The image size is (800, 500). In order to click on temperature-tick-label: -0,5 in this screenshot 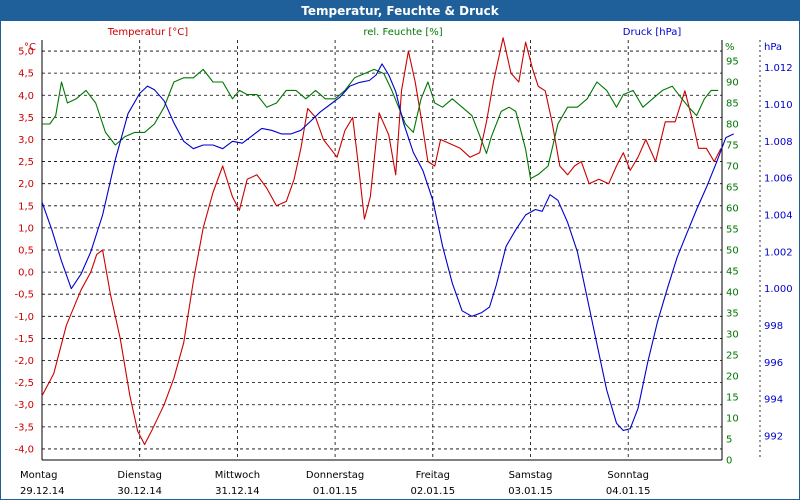, I will do `click(24, 295)`.